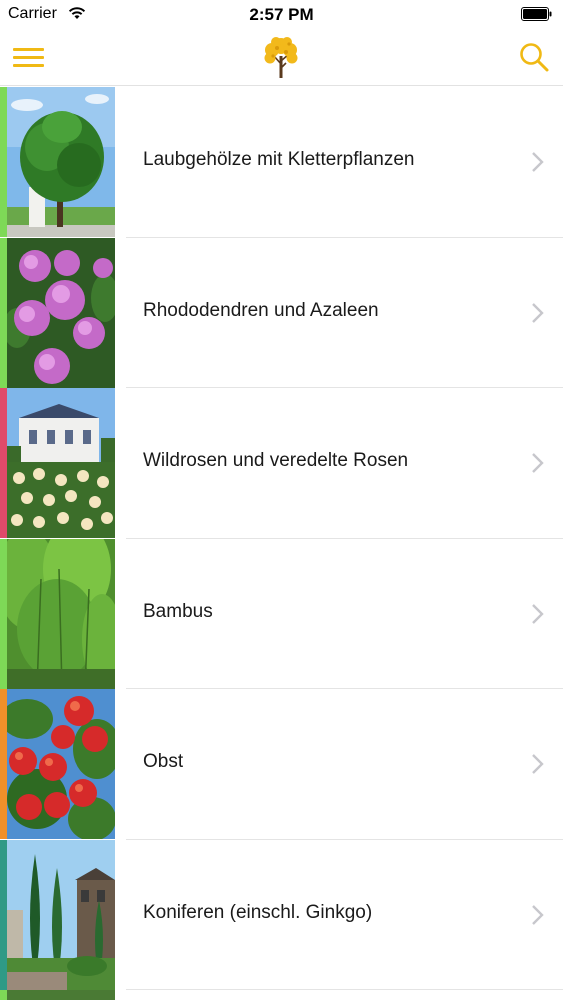  What do you see at coordinates (163, 761) in the screenshot?
I see `category-label: Obst` at bounding box center [163, 761].